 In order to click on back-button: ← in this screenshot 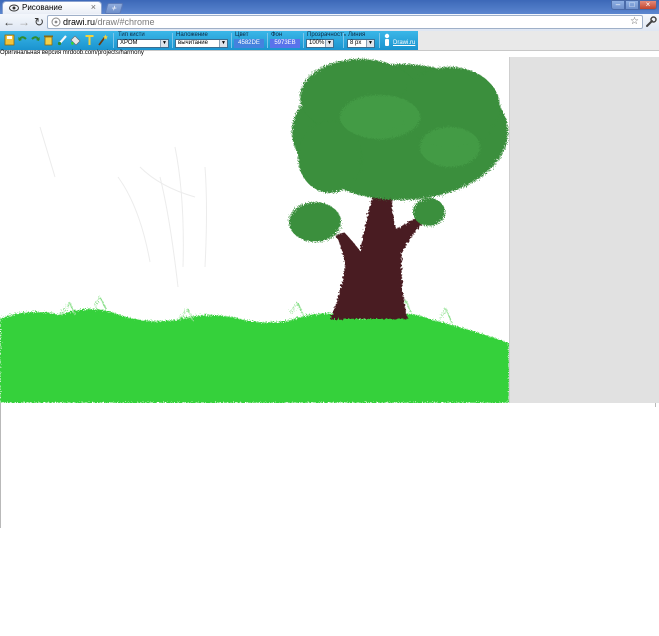, I will do `click(9, 22)`.